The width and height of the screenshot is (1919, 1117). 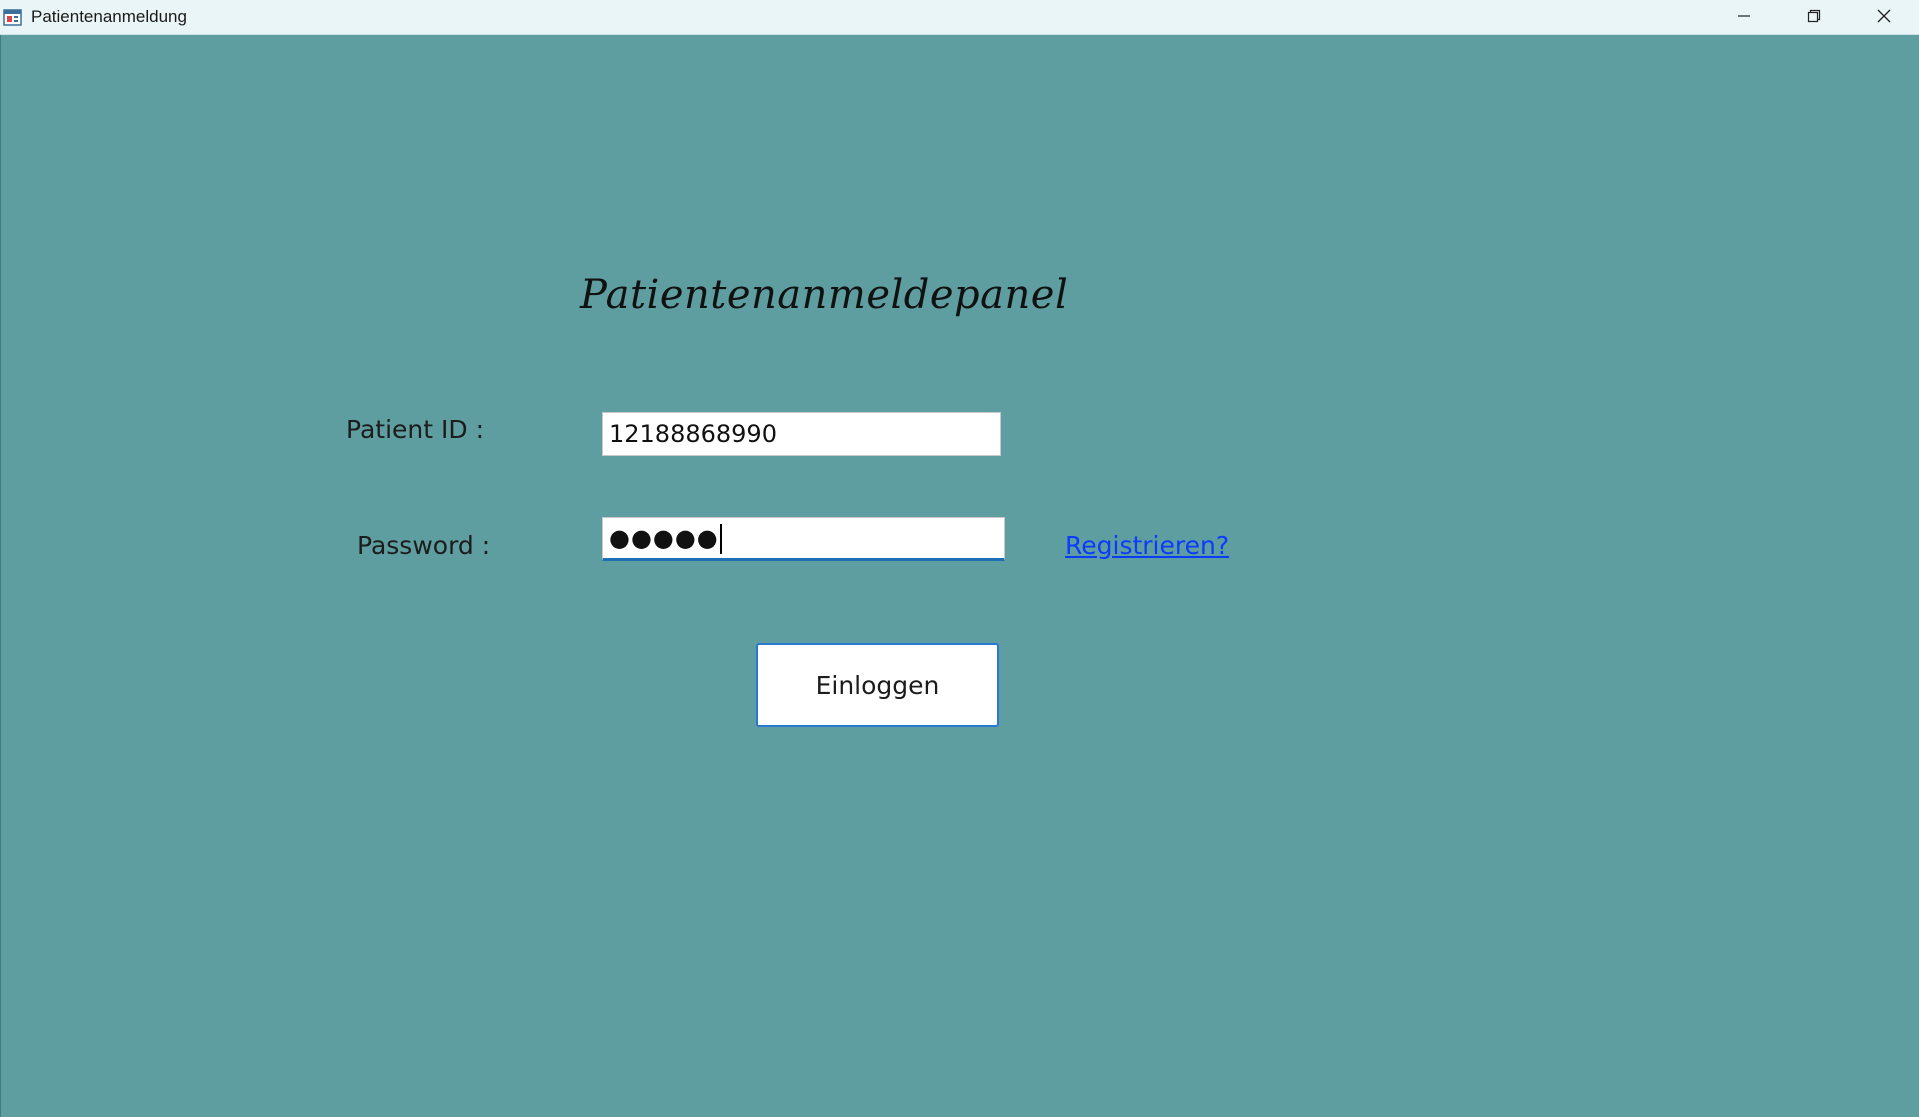 I want to click on window-title: Patientenanmeldung, so click(x=109, y=16).